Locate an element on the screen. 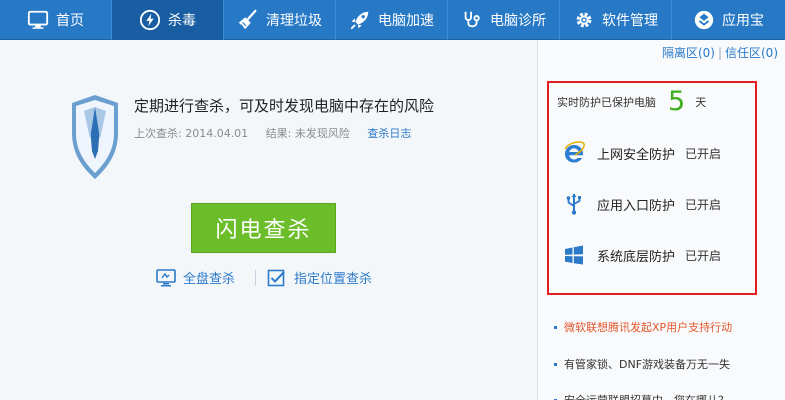  scan-headline: 定期进行查杀，可及时发现电脑中存在的风险 is located at coordinates (284, 106).